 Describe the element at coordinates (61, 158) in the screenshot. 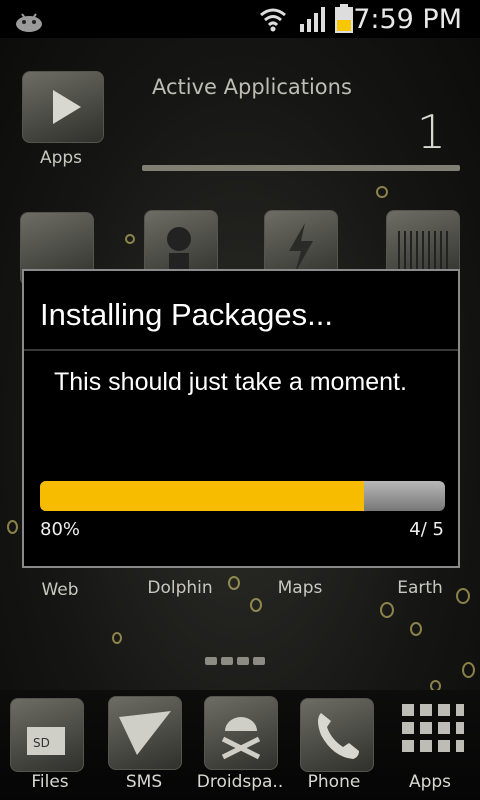

I see `apps-widget-label: Apps` at that location.